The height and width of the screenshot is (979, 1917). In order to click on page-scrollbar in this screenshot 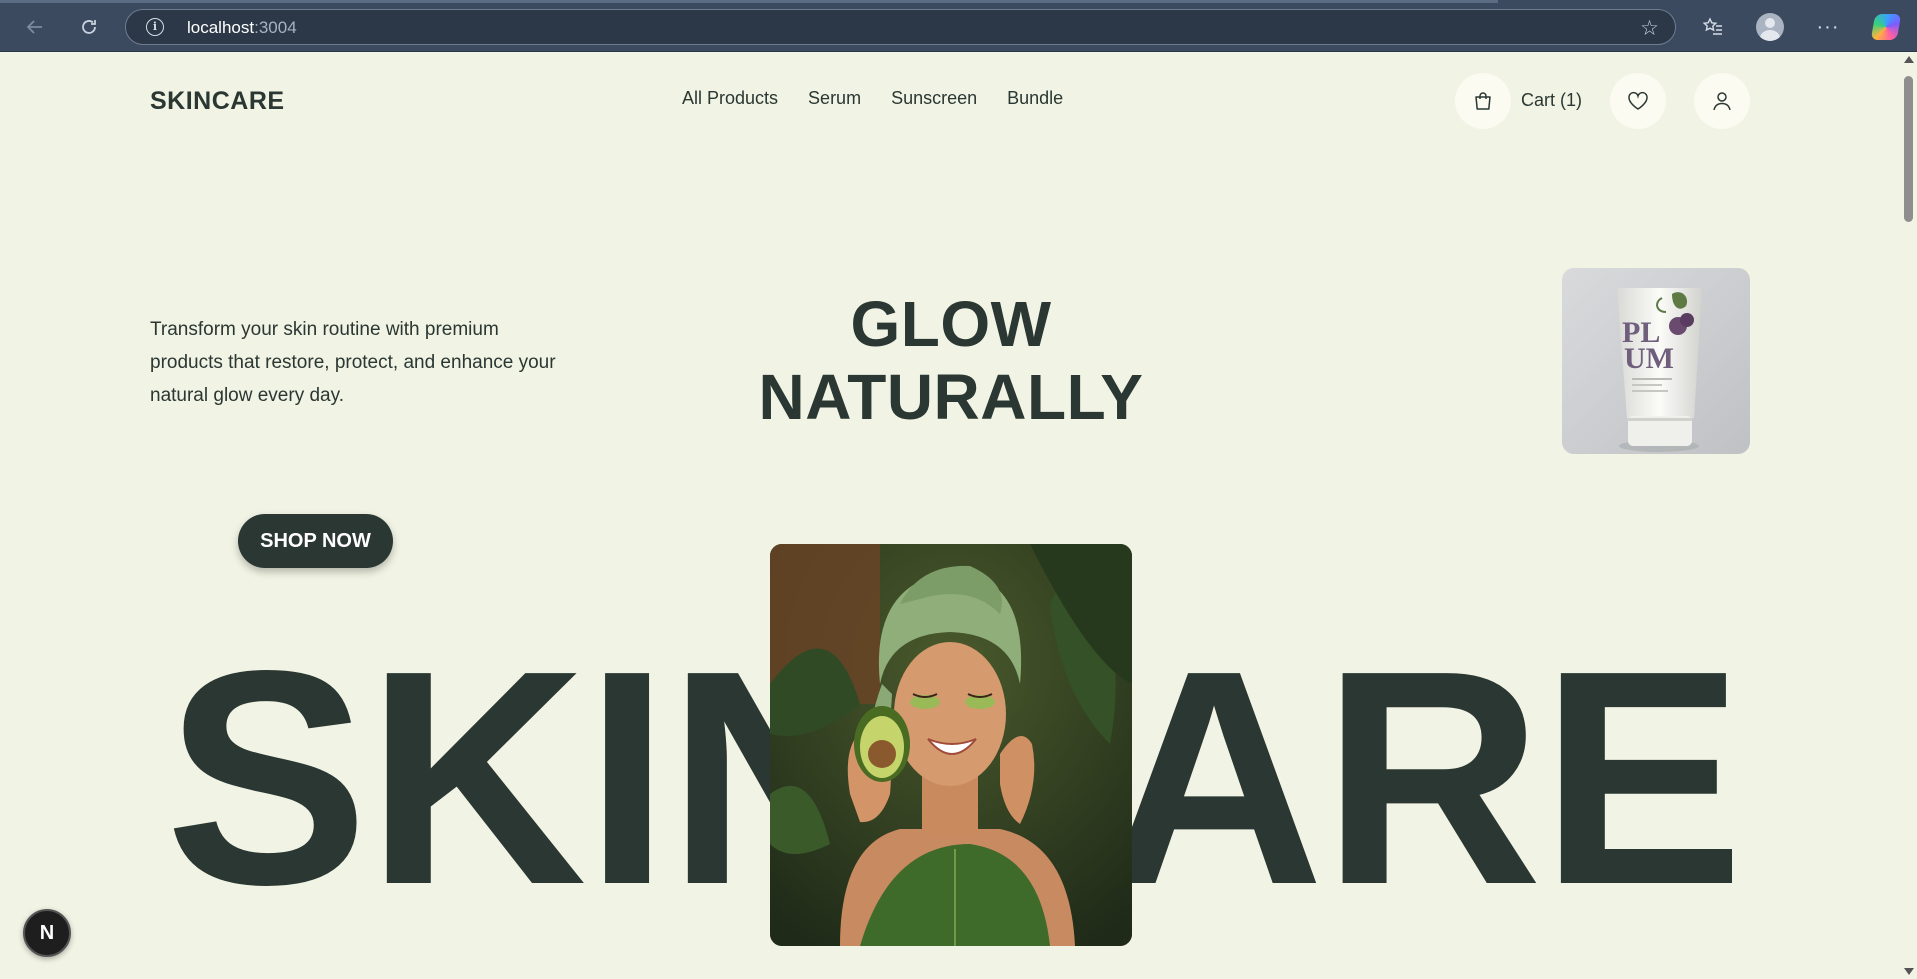, I will do `click(1908, 515)`.